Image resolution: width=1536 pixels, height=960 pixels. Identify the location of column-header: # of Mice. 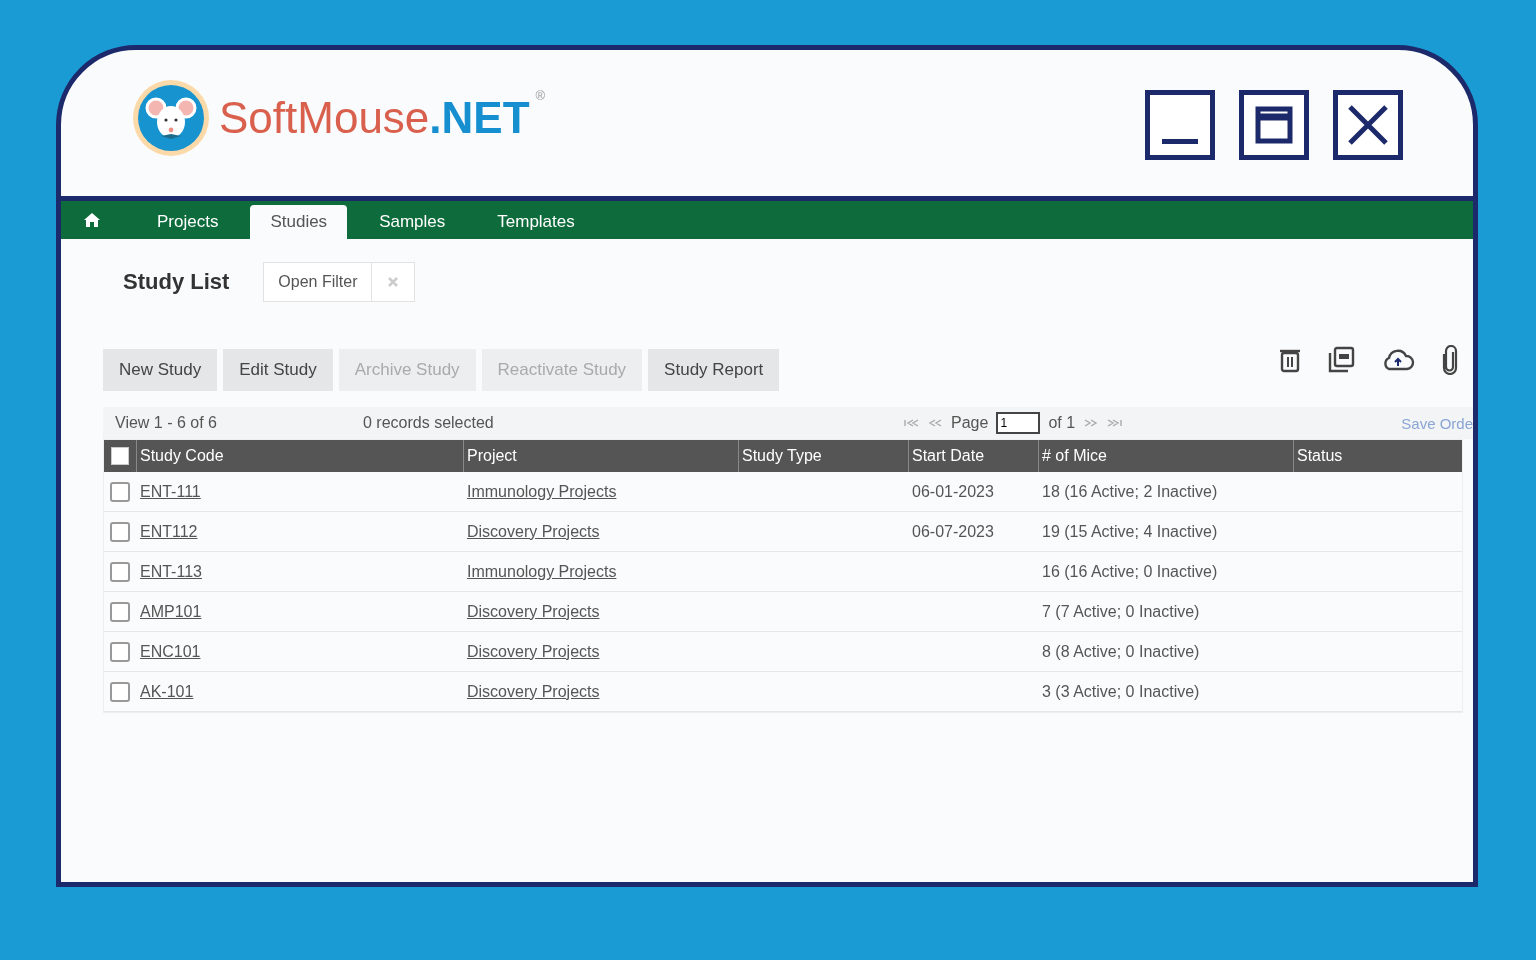
(1165, 456).